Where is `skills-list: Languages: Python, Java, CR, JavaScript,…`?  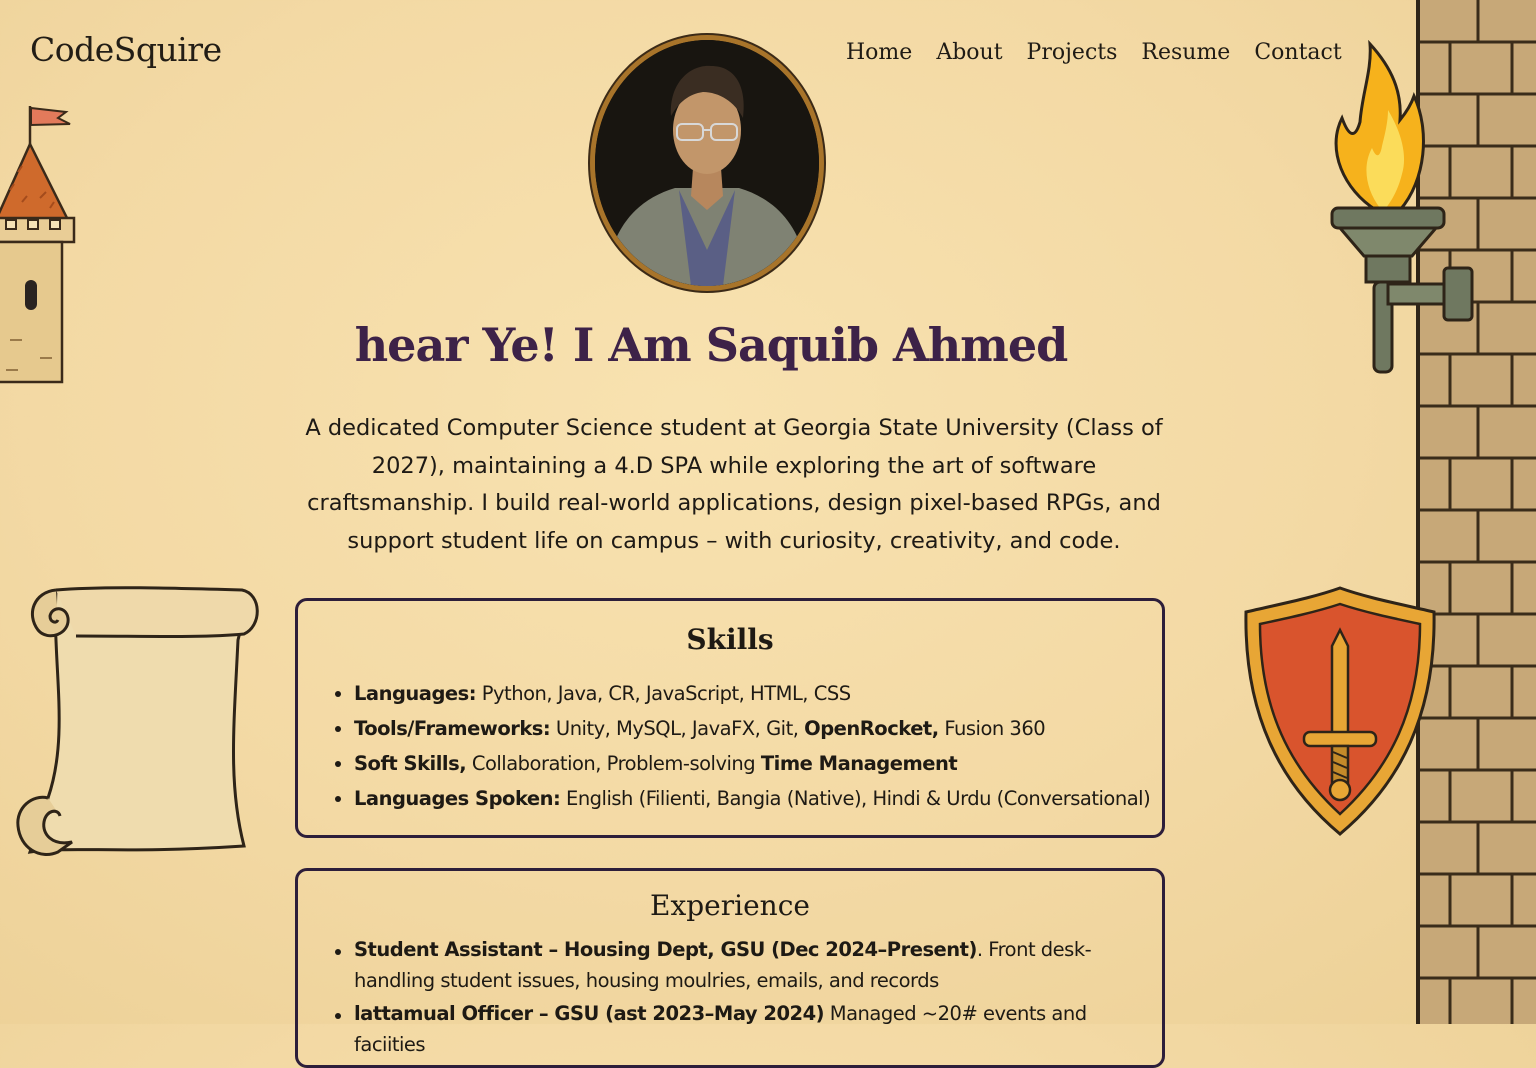
skills-list: Languages: Python, Java, CR, JavaScript,… is located at coordinates (730, 746).